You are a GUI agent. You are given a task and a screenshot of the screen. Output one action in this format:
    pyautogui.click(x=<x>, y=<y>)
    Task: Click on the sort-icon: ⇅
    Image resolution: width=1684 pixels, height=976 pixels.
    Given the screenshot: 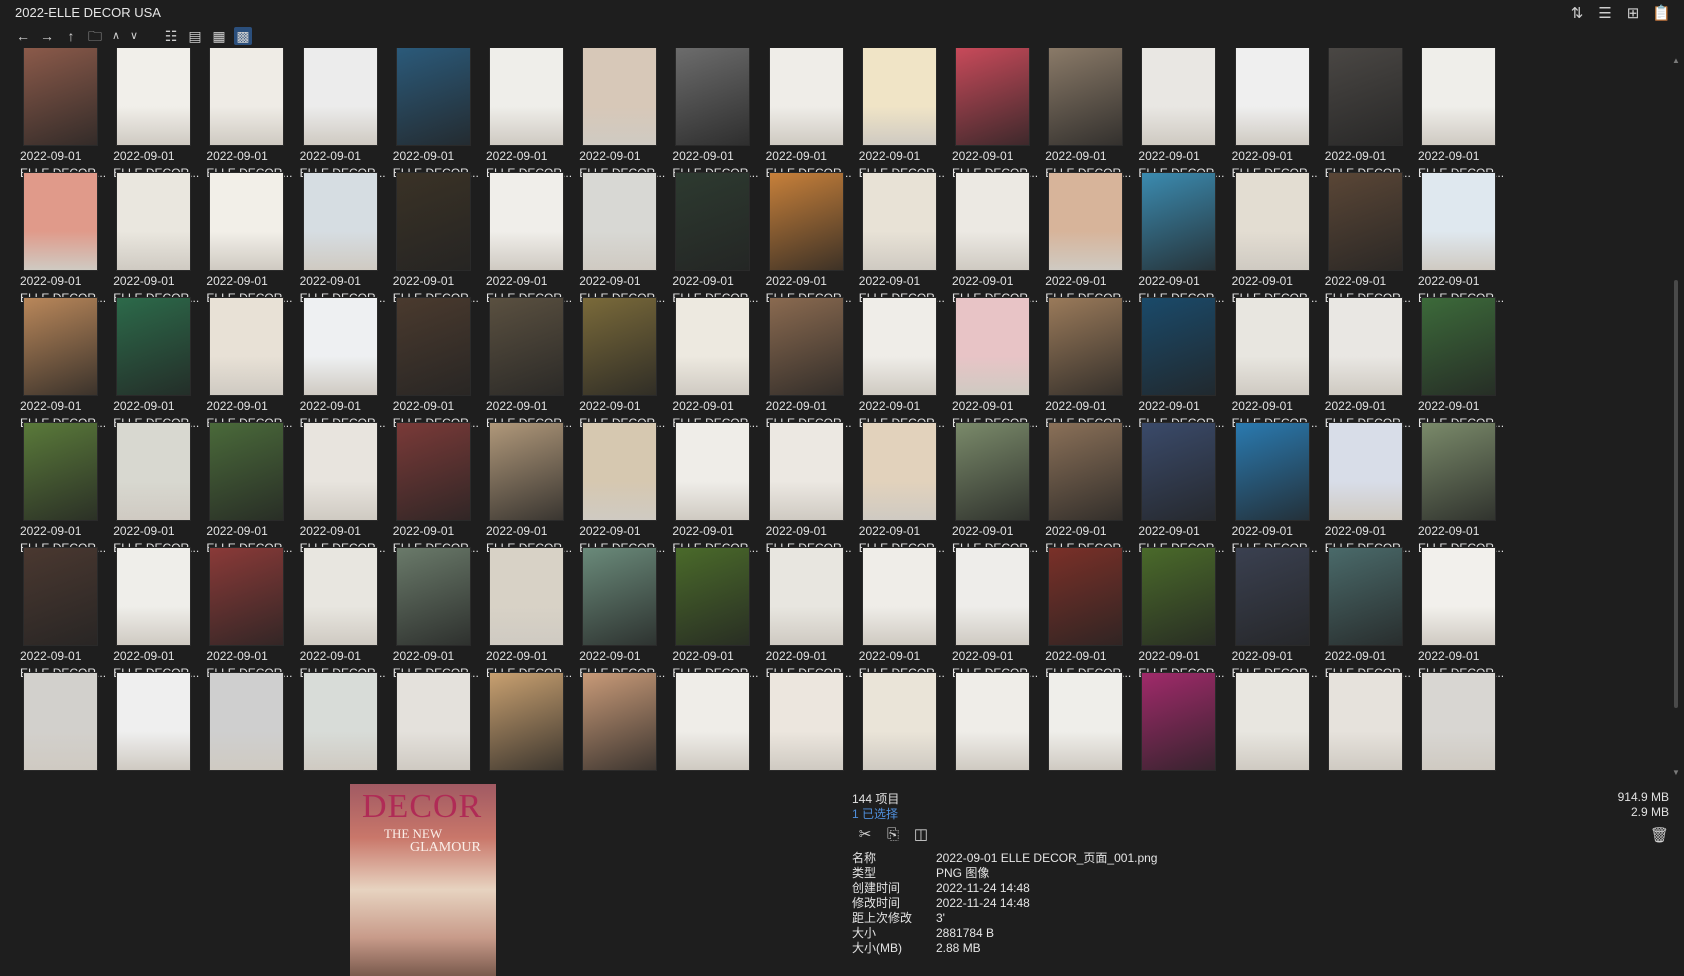 What is the action you would take?
    pyautogui.click(x=1577, y=14)
    